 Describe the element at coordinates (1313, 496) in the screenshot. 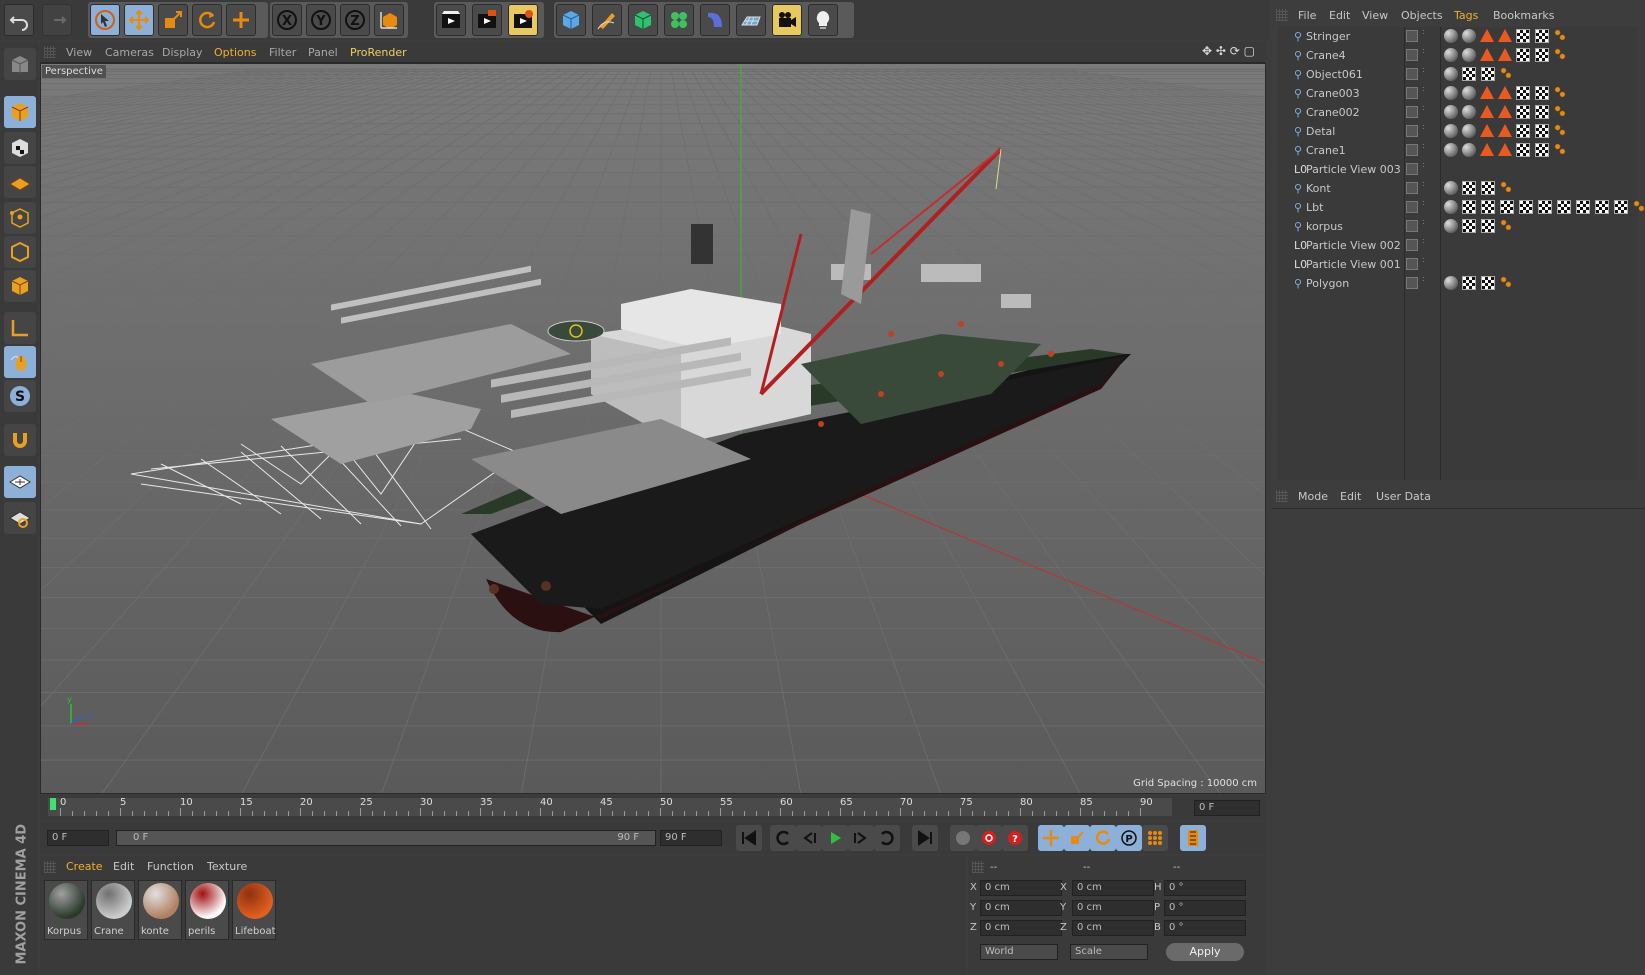

I see `menu-mode: Mode` at that location.